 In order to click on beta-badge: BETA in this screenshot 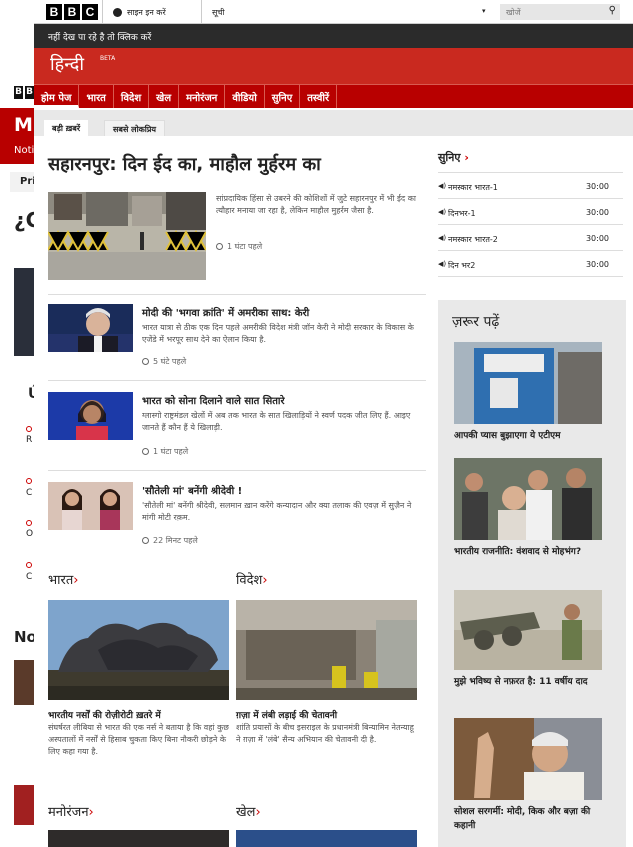, I will do `click(107, 58)`.